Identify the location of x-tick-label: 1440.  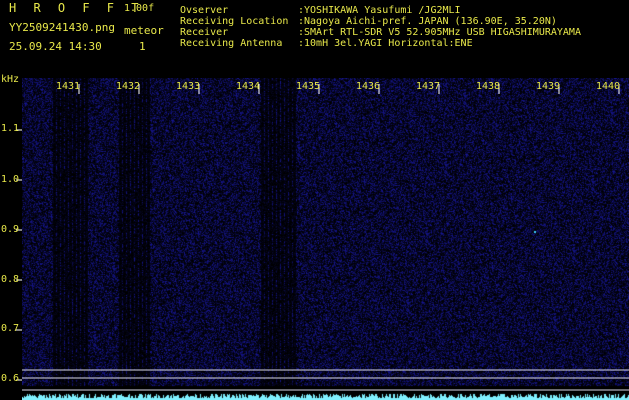
(608, 86).